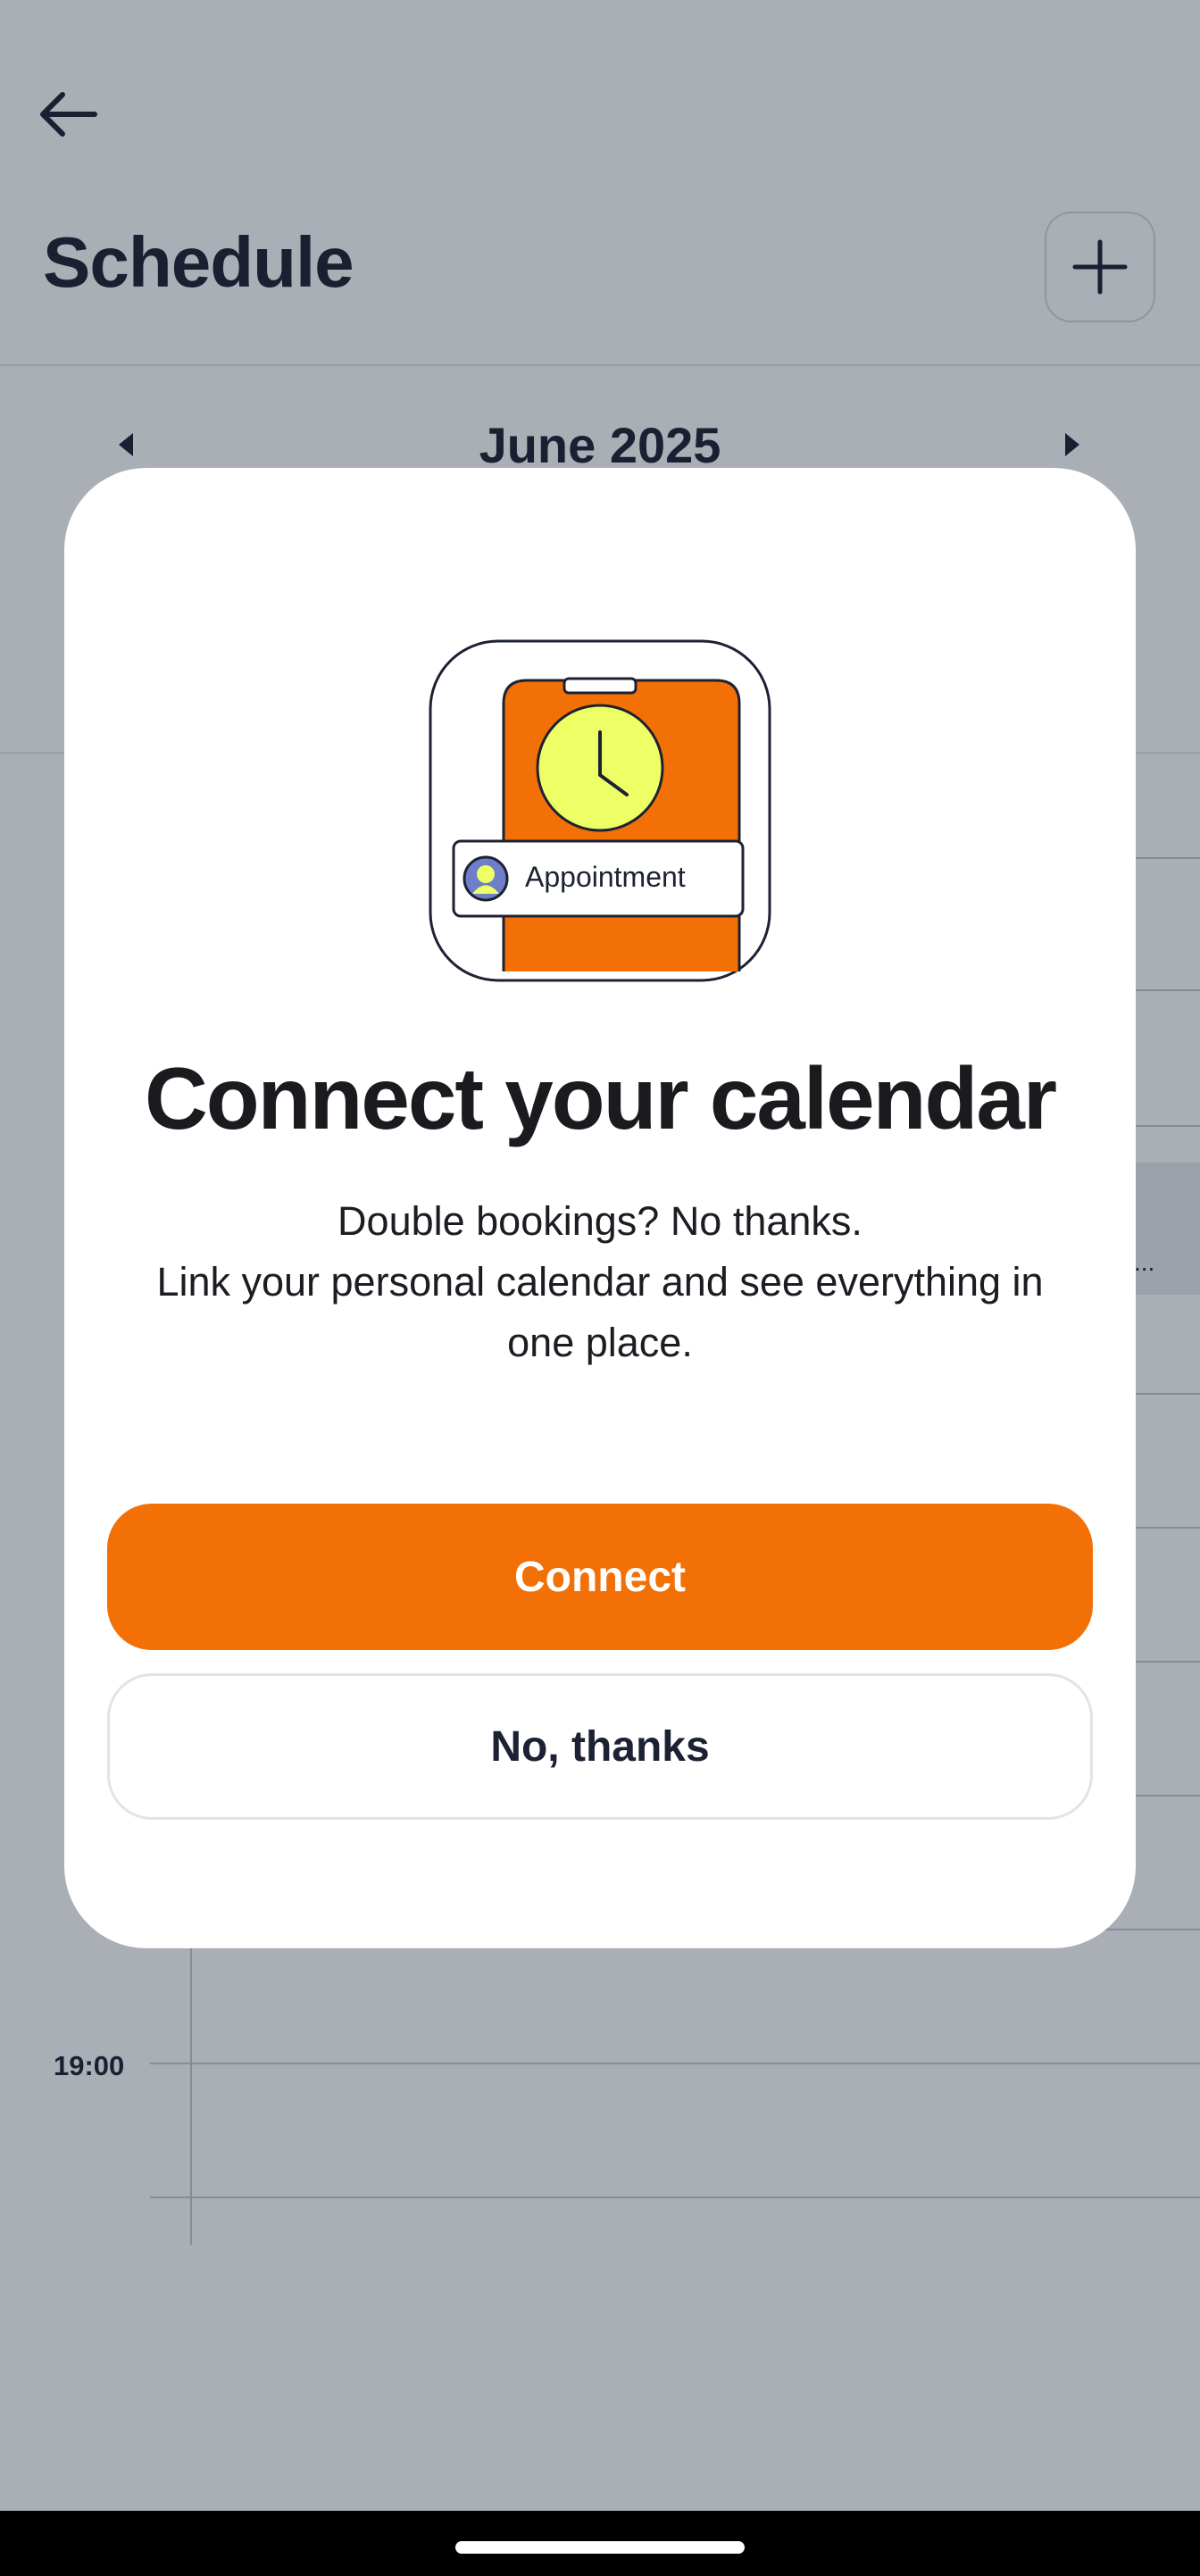  I want to click on dialog-title: Connect your calendar, so click(601, 1098).